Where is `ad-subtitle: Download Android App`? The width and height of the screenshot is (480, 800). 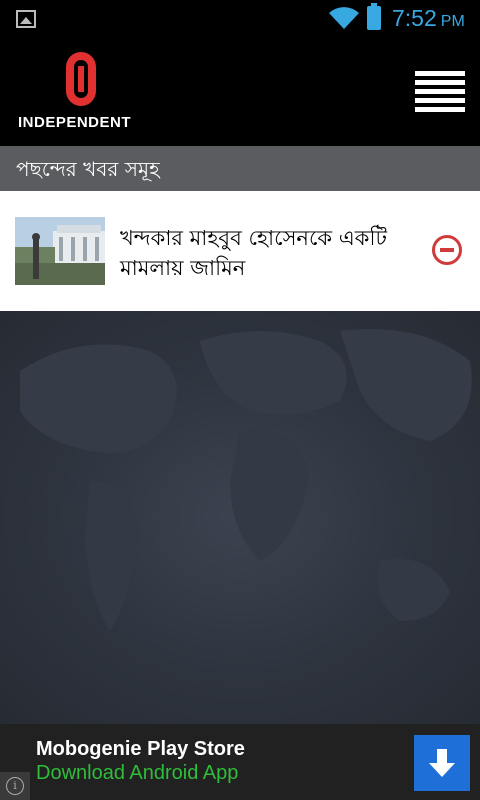 ad-subtitle: Download Android App is located at coordinates (137, 773).